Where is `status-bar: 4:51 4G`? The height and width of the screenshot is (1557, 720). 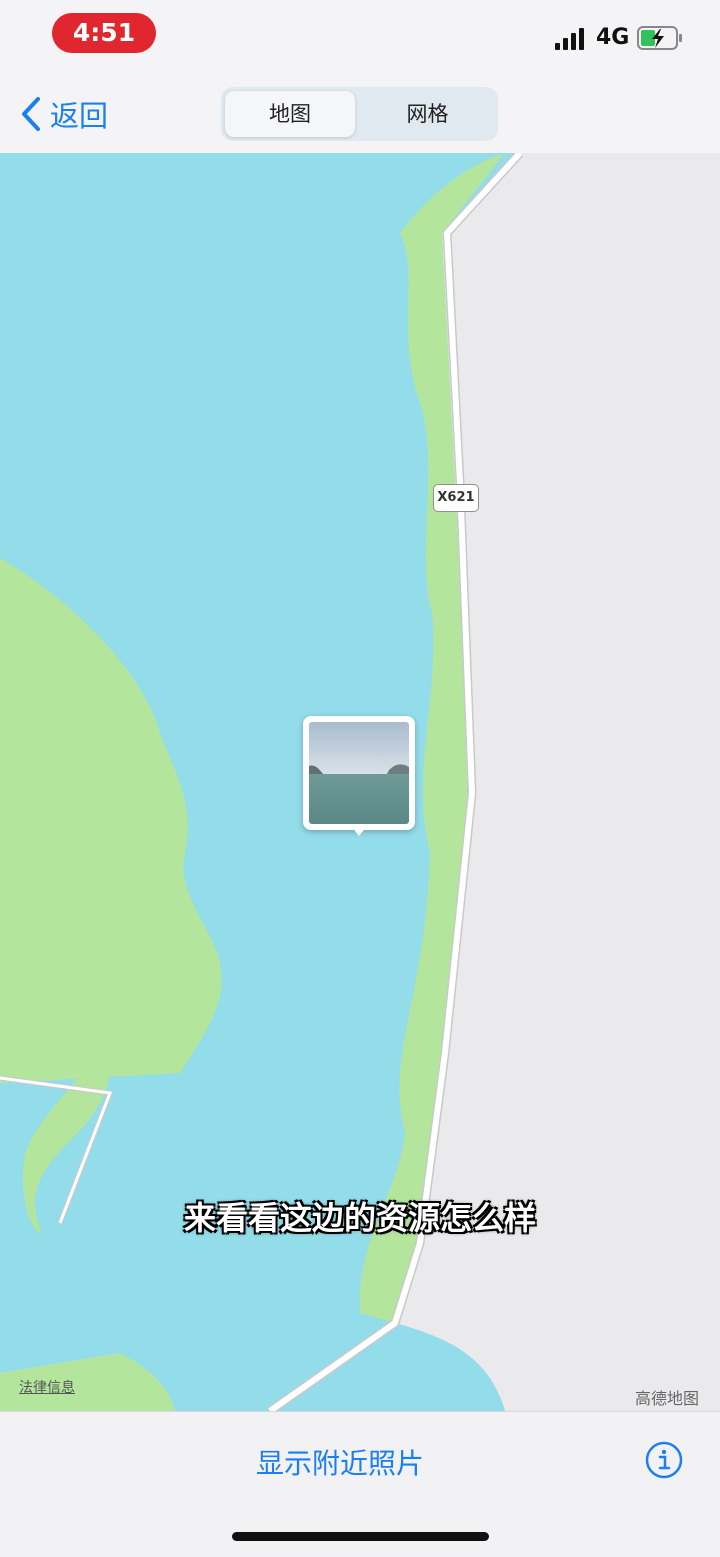 status-bar: 4:51 4G is located at coordinates (360, 38).